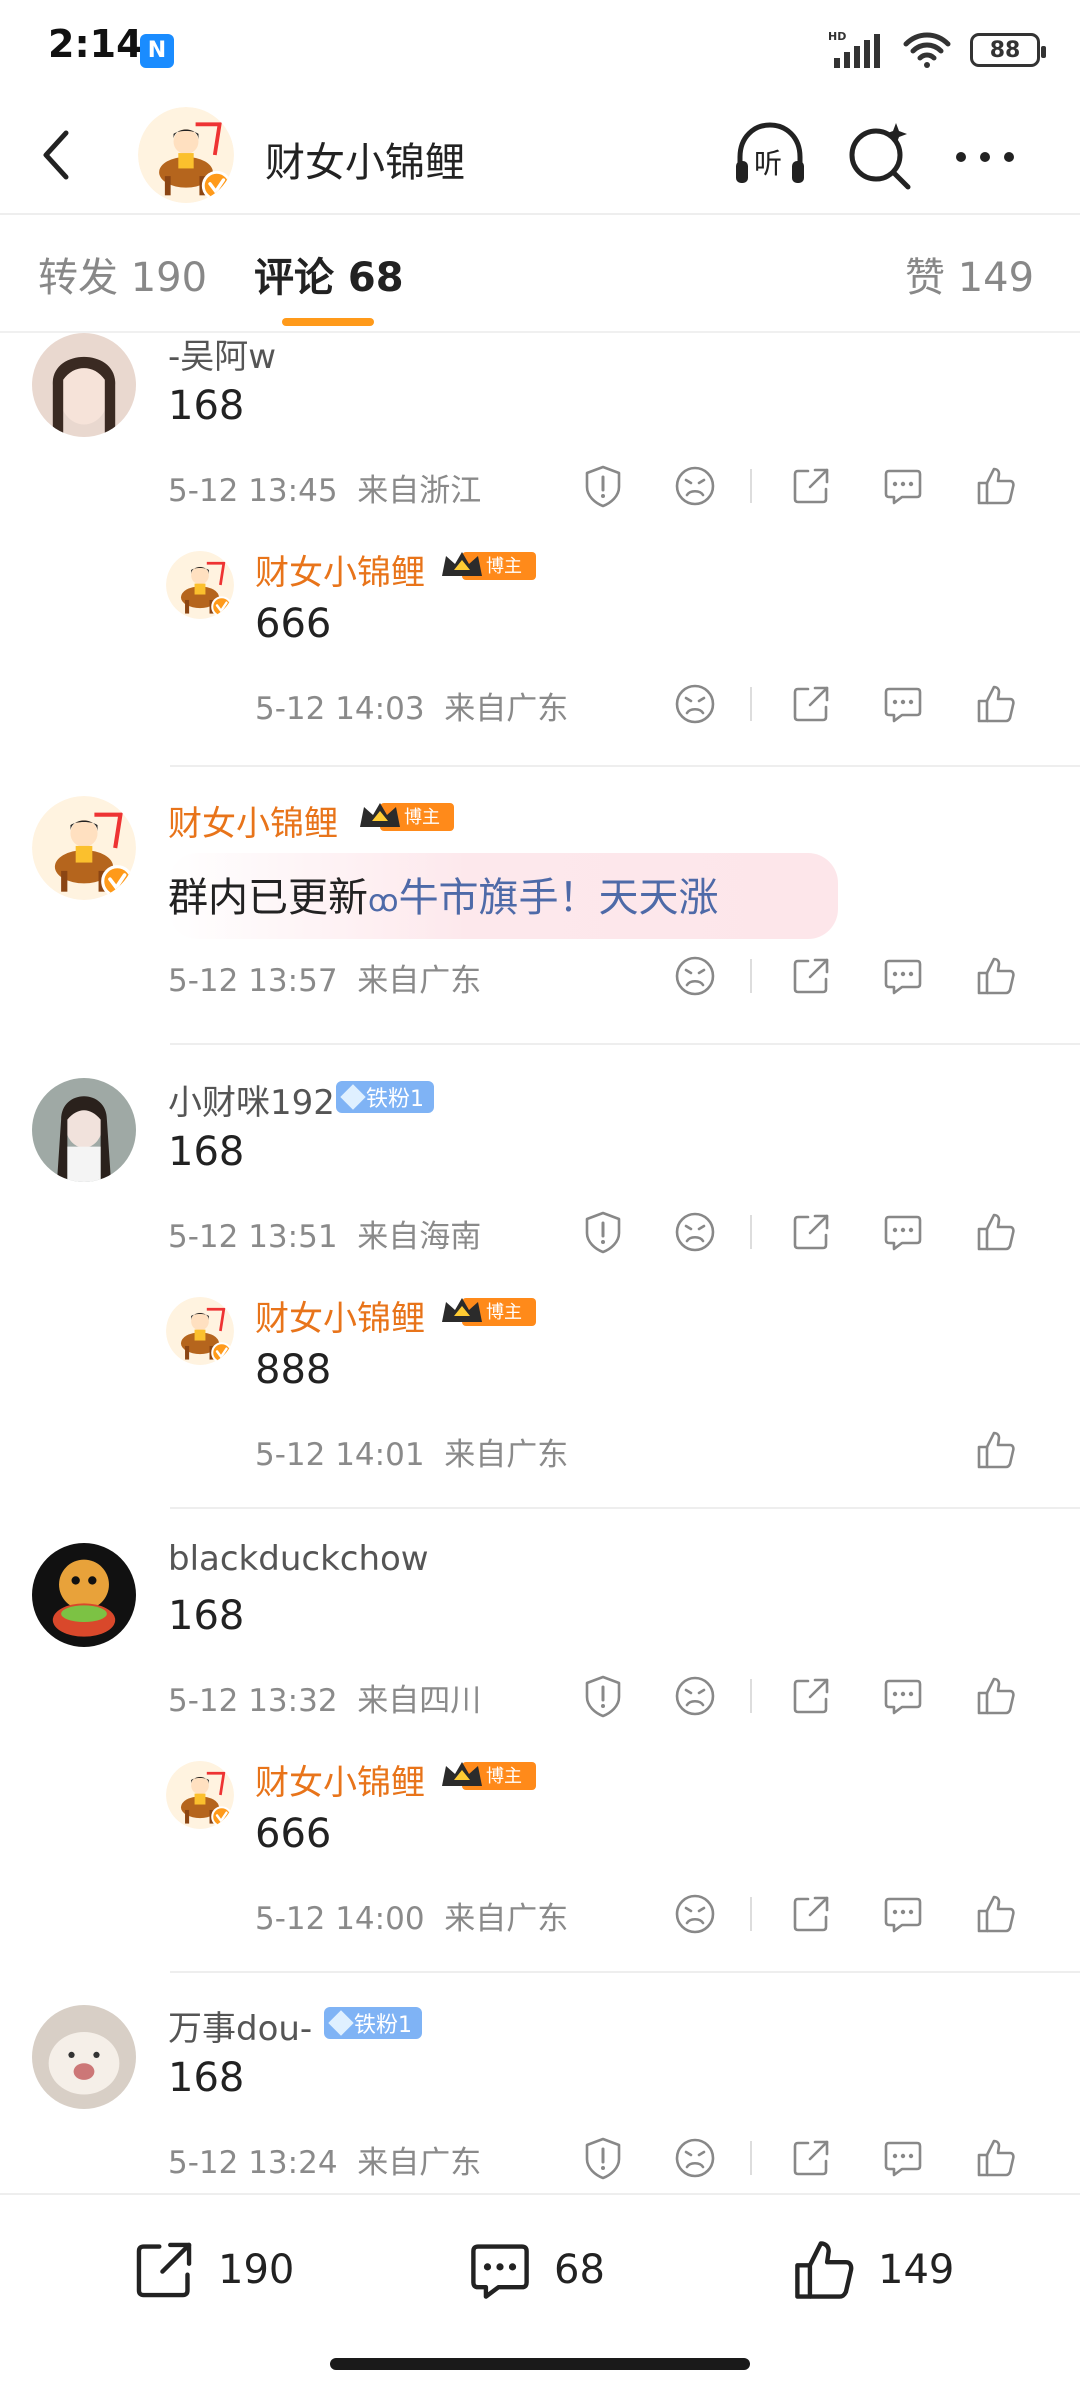  I want to click on comment-location: 来自海南, so click(419, 1237).